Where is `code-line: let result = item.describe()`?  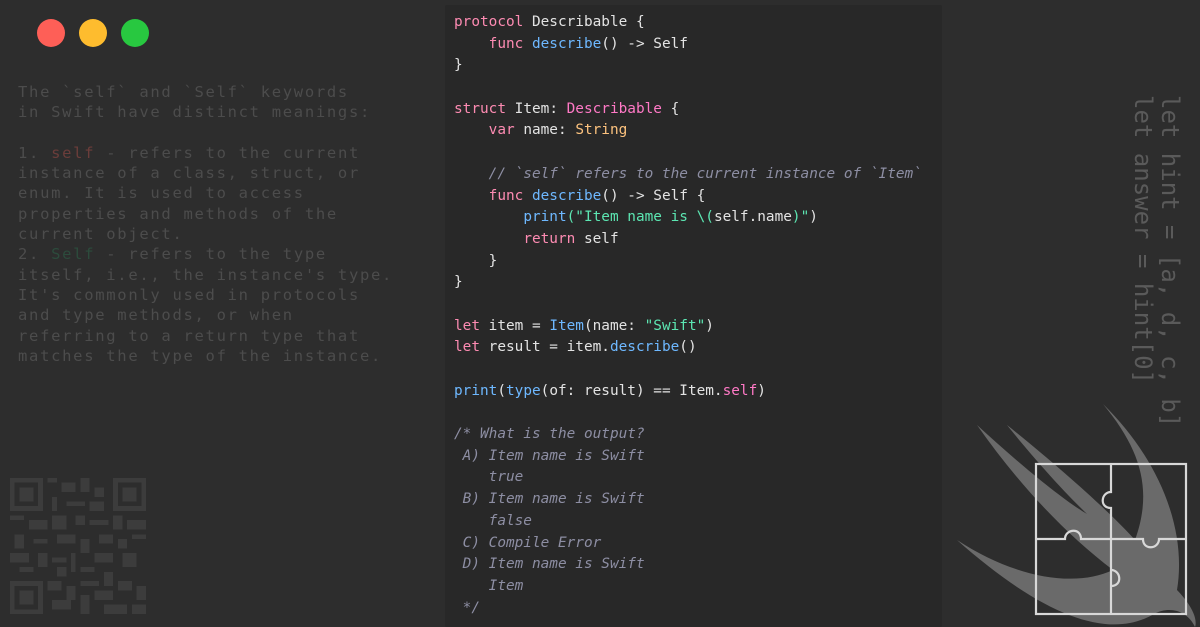
code-line: let result = item.describe() is located at coordinates (688, 348).